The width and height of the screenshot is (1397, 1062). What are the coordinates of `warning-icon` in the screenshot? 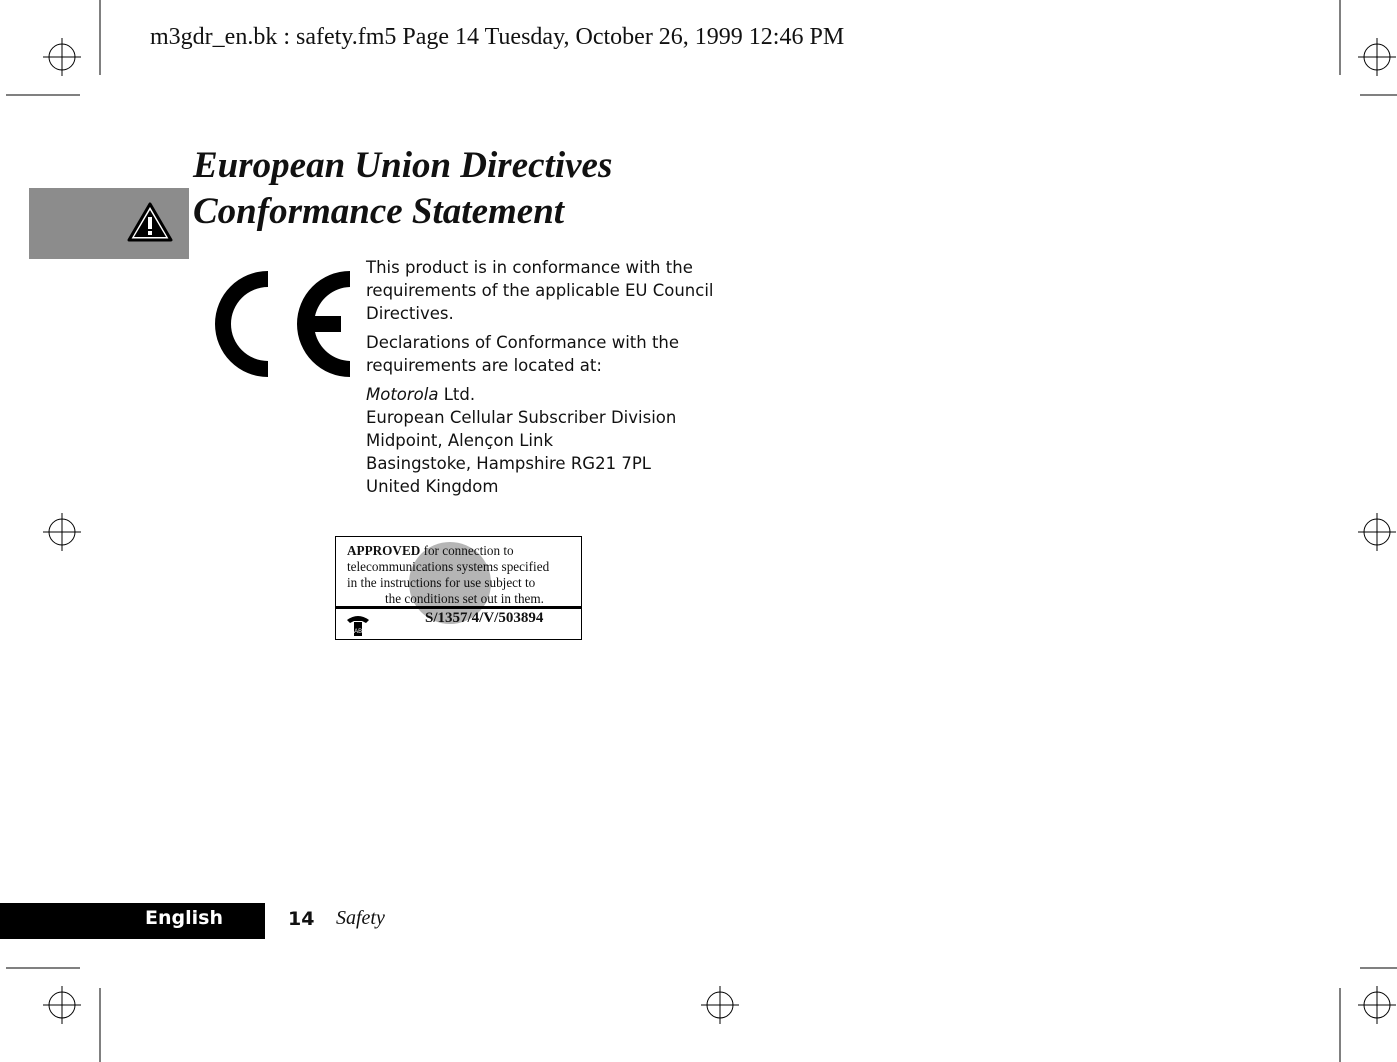 It's located at (150, 222).